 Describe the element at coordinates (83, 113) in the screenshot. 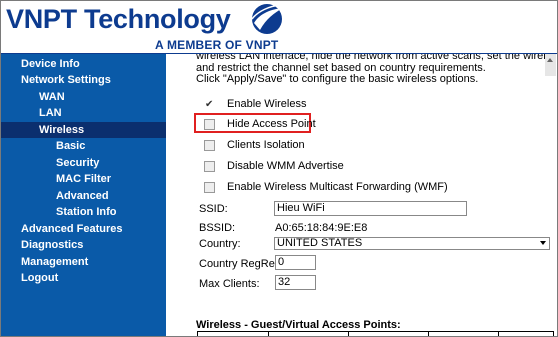

I see `sidebar-item-lan: LAN` at that location.